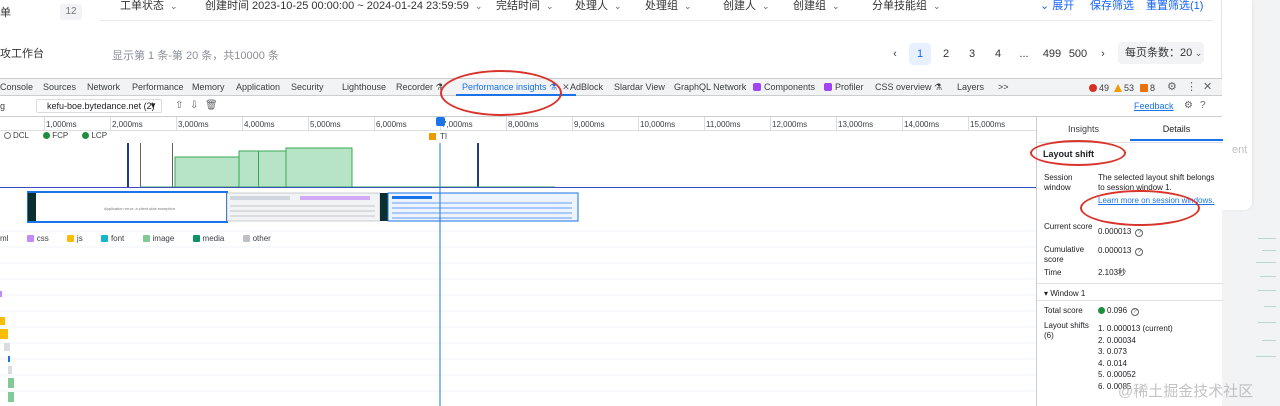 The height and width of the screenshot is (406, 1280). What do you see at coordinates (668, 9) in the screenshot?
I see `filter-handler-group: 处理组 ⌄` at bounding box center [668, 9].